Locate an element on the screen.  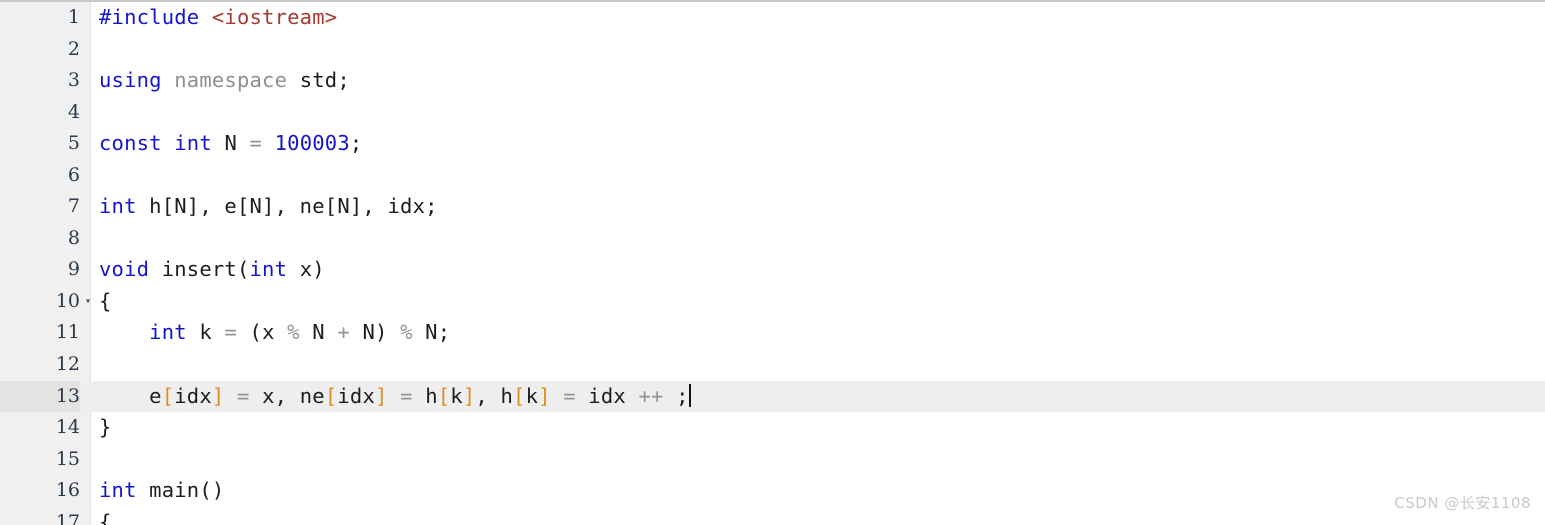
token-keyword-void: void is located at coordinates (124, 269).